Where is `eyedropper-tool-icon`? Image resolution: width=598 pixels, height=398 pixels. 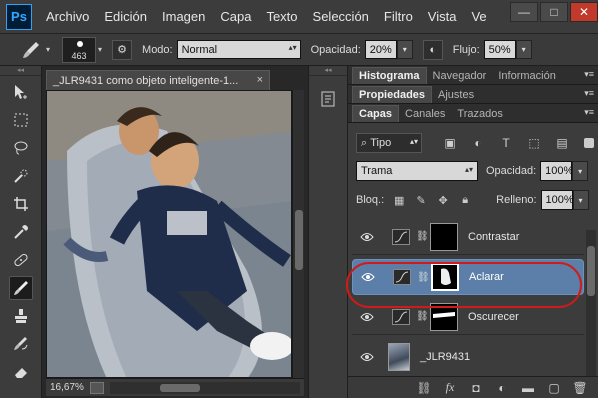
eyedropper-tool-icon is located at coordinates (21, 232).